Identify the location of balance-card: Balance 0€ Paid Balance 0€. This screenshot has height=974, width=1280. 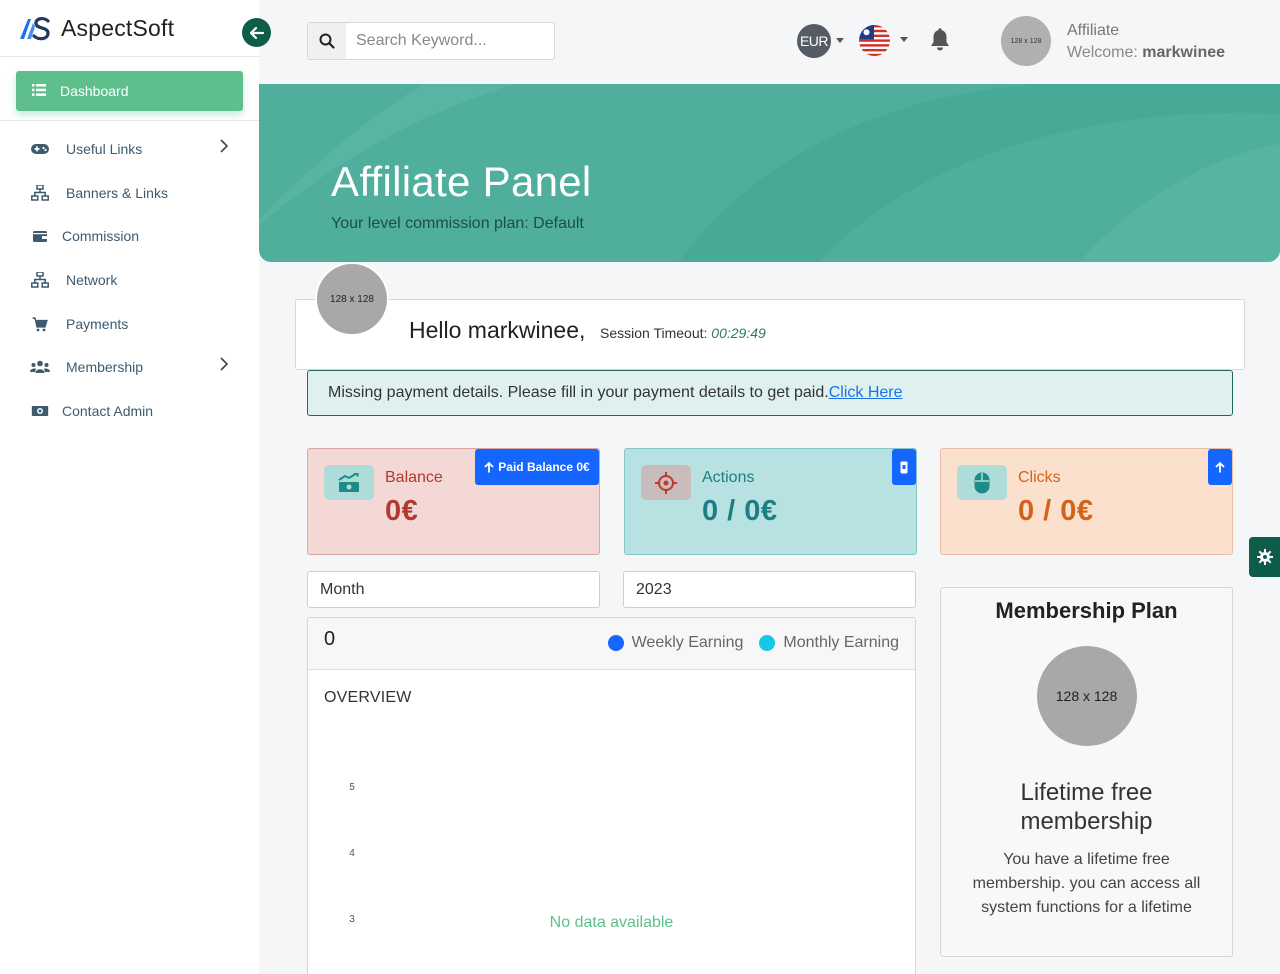
(453, 501).